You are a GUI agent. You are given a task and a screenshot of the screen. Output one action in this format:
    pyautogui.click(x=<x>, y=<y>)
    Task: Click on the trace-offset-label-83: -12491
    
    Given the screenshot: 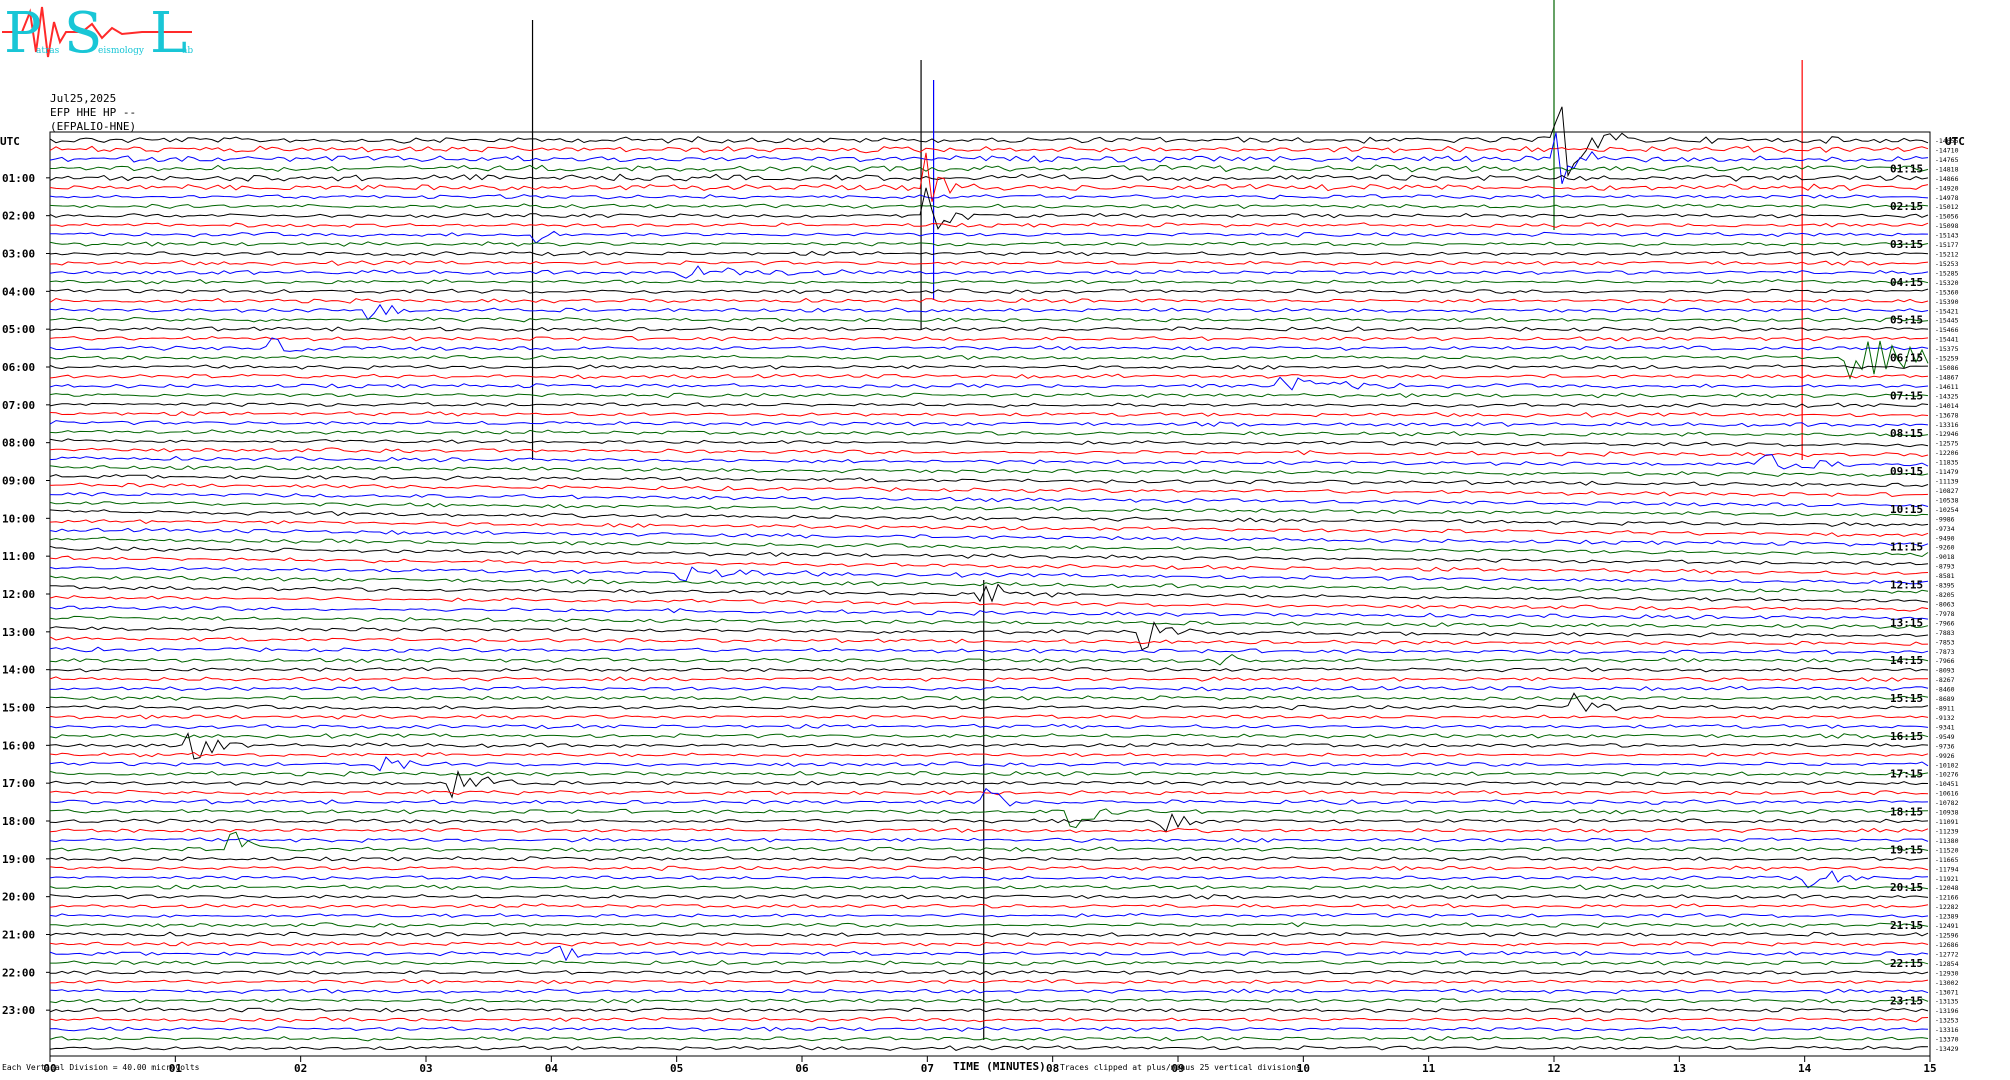 What is the action you would take?
    pyautogui.click(x=1947, y=926)
    